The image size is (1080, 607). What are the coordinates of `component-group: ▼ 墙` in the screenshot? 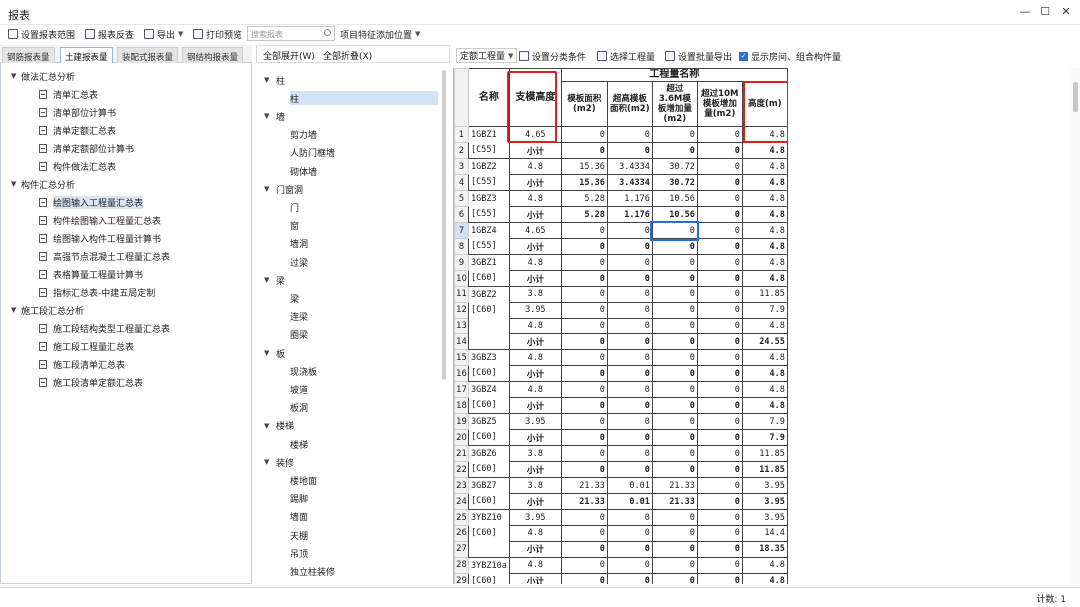 It's located at (274, 116).